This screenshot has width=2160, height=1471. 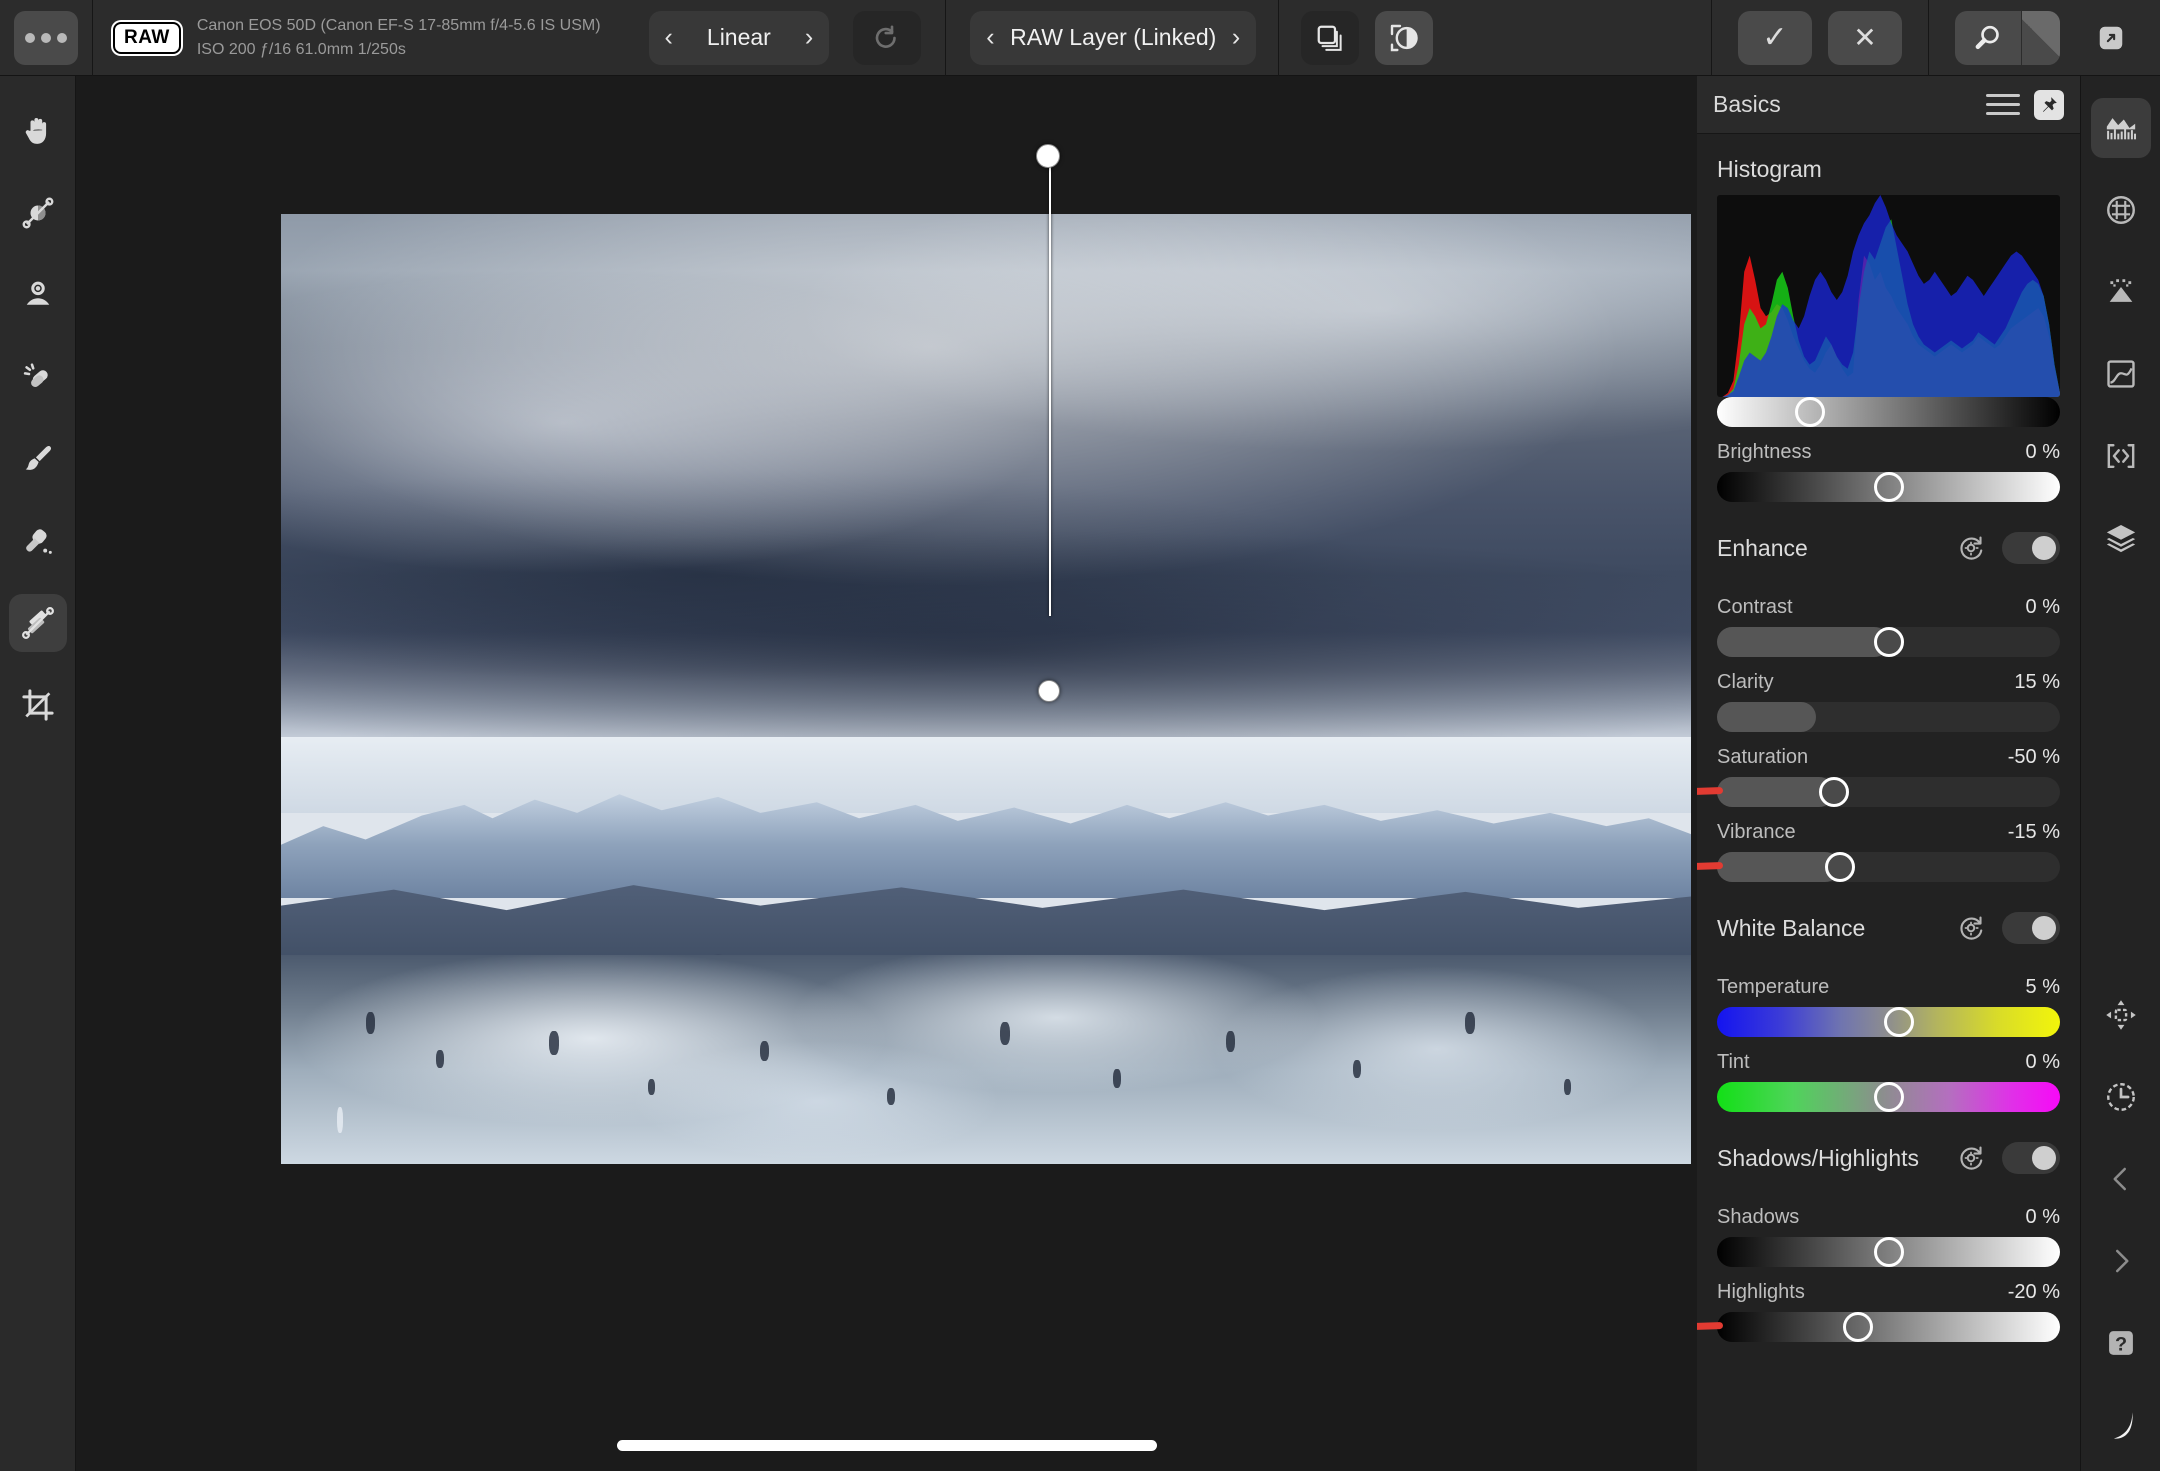 I want to click on white-balance-0-track, so click(x=1888, y=1022).